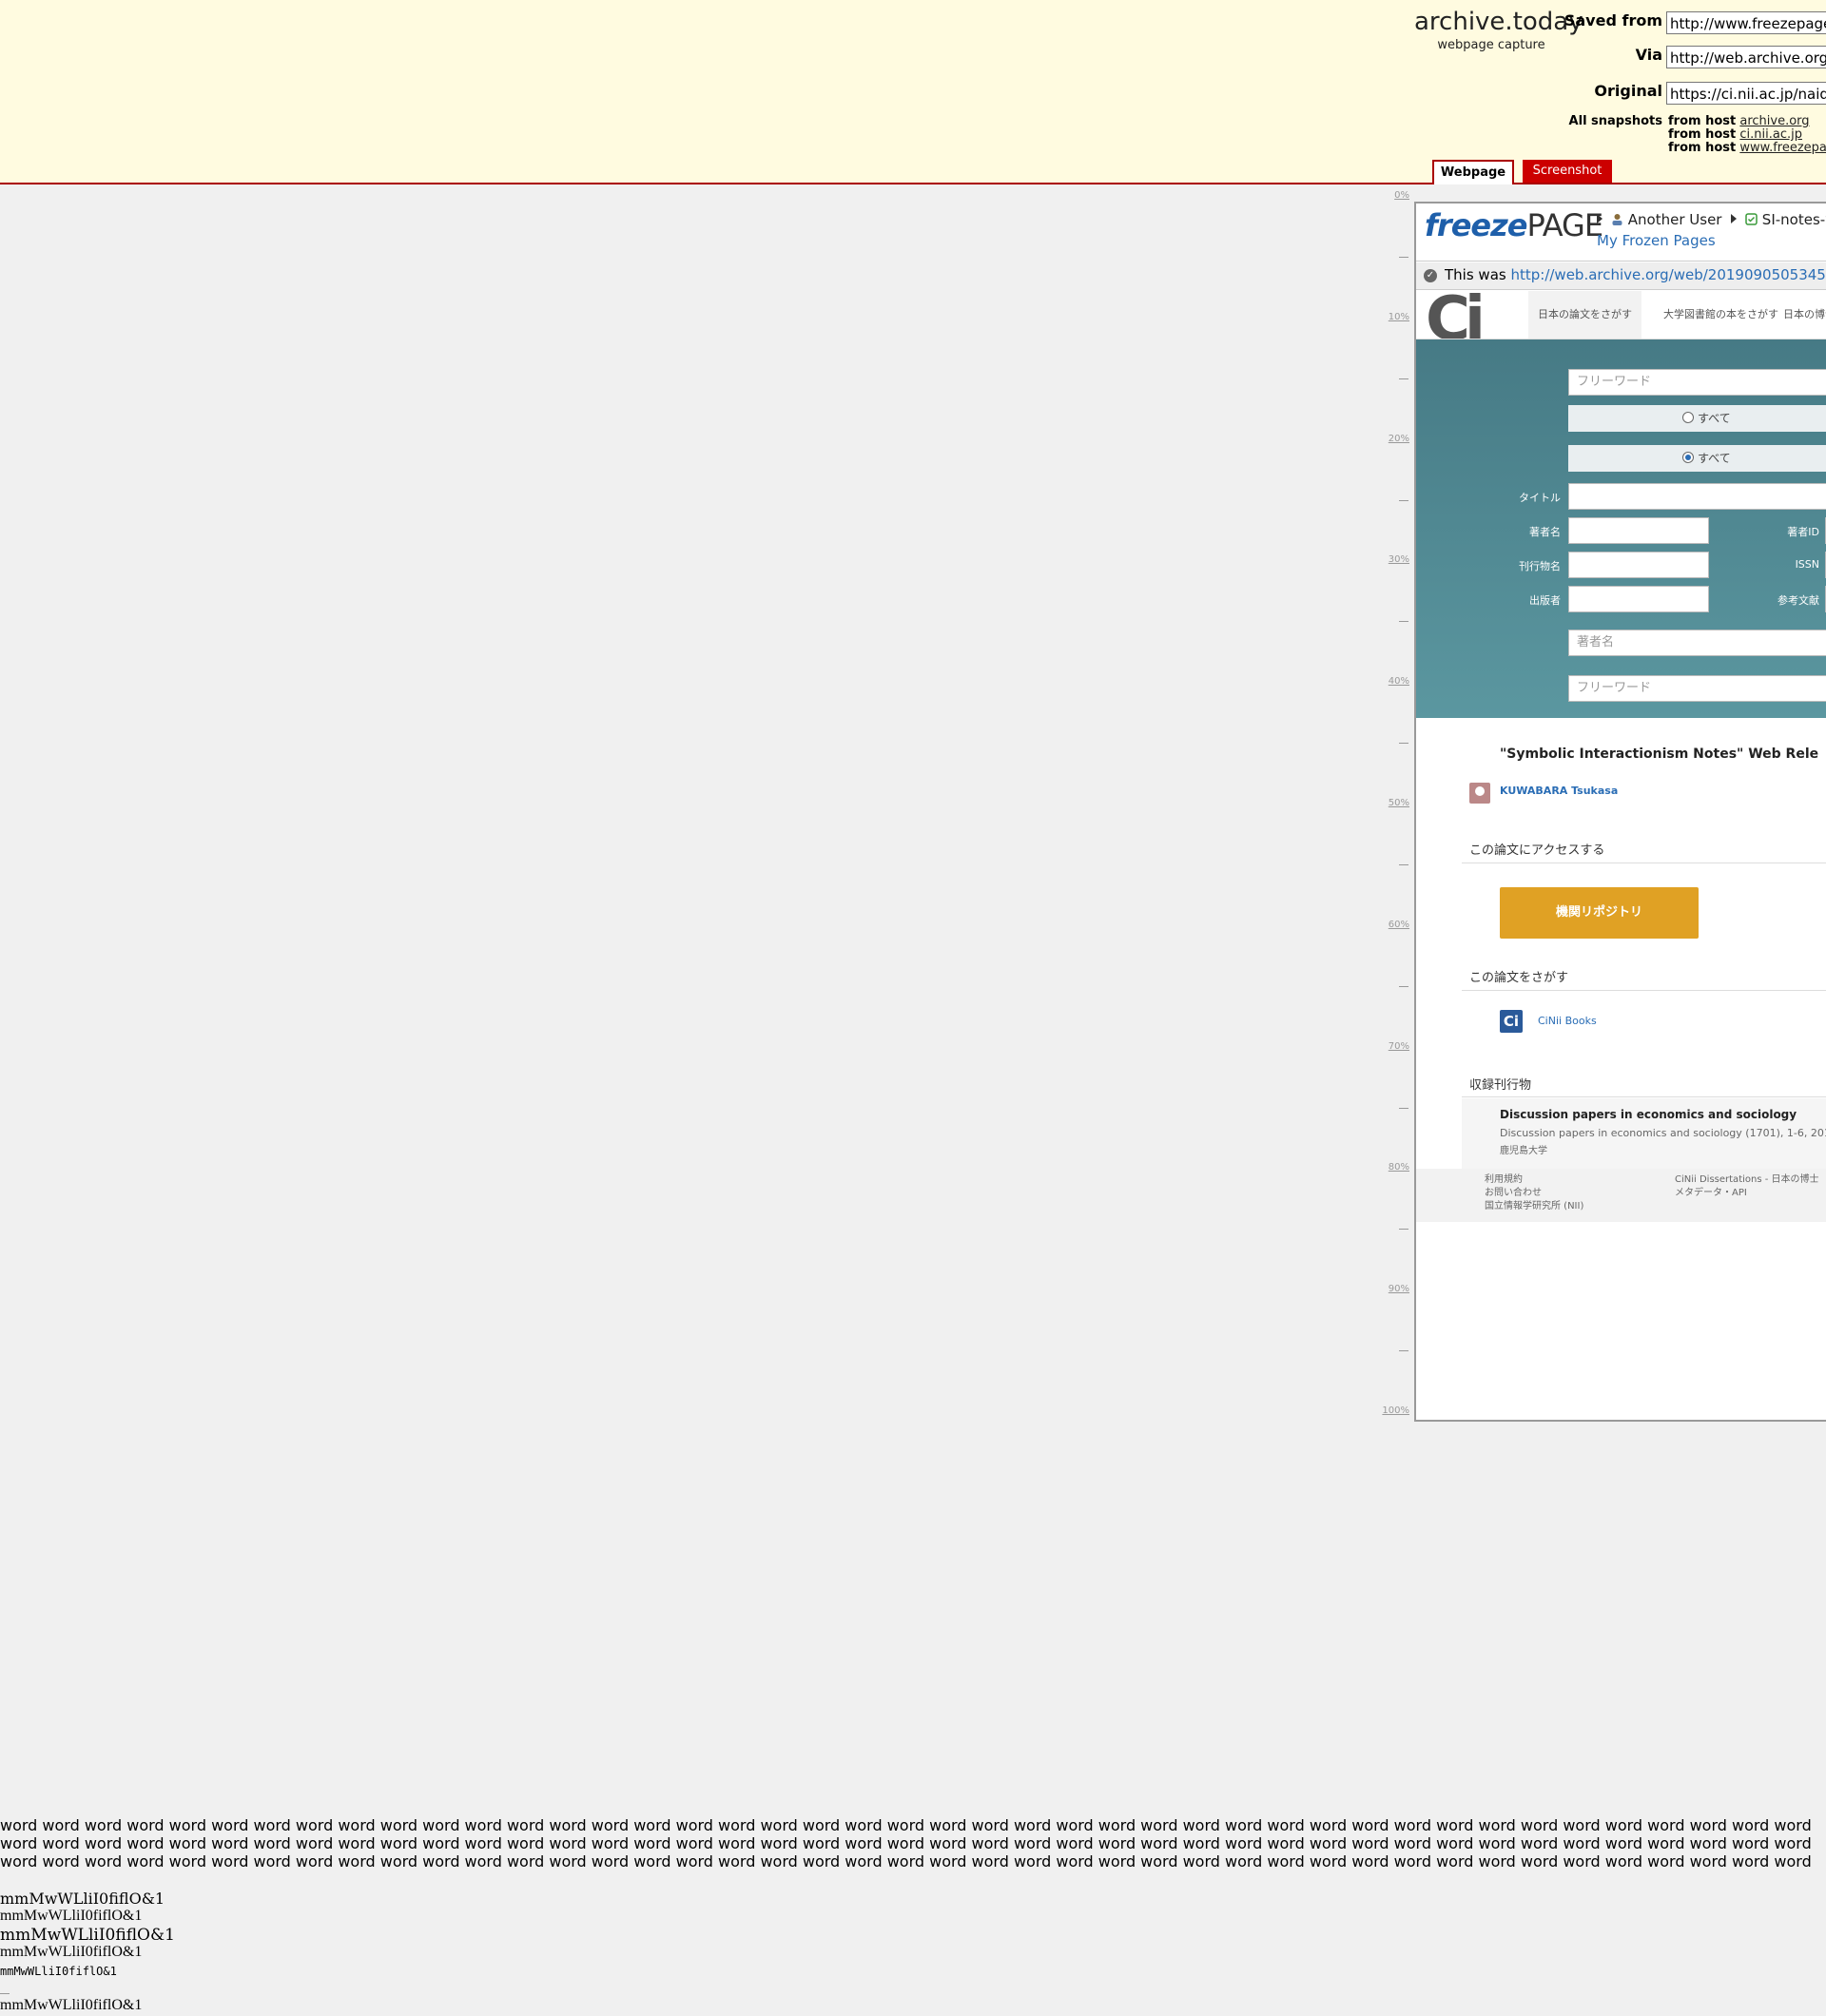 This screenshot has width=1826, height=2016. What do you see at coordinates (1711, 1191) in the screenshot?
I see `footer-api-link: メタデータ・API` at bounding box center [1711, 1191].